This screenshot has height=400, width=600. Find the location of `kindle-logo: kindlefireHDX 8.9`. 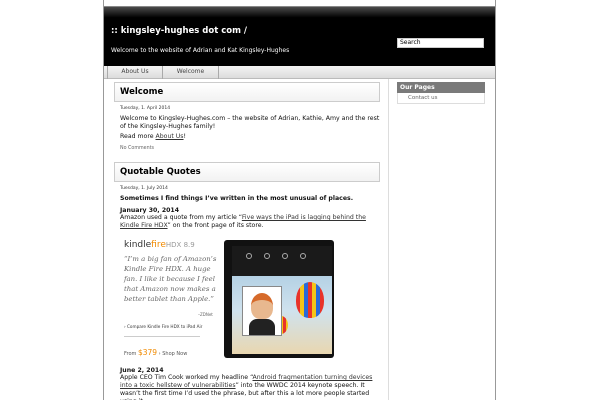

kindle-logo: kindlefireHDX 8.9 is located at coordinates (159, 245).